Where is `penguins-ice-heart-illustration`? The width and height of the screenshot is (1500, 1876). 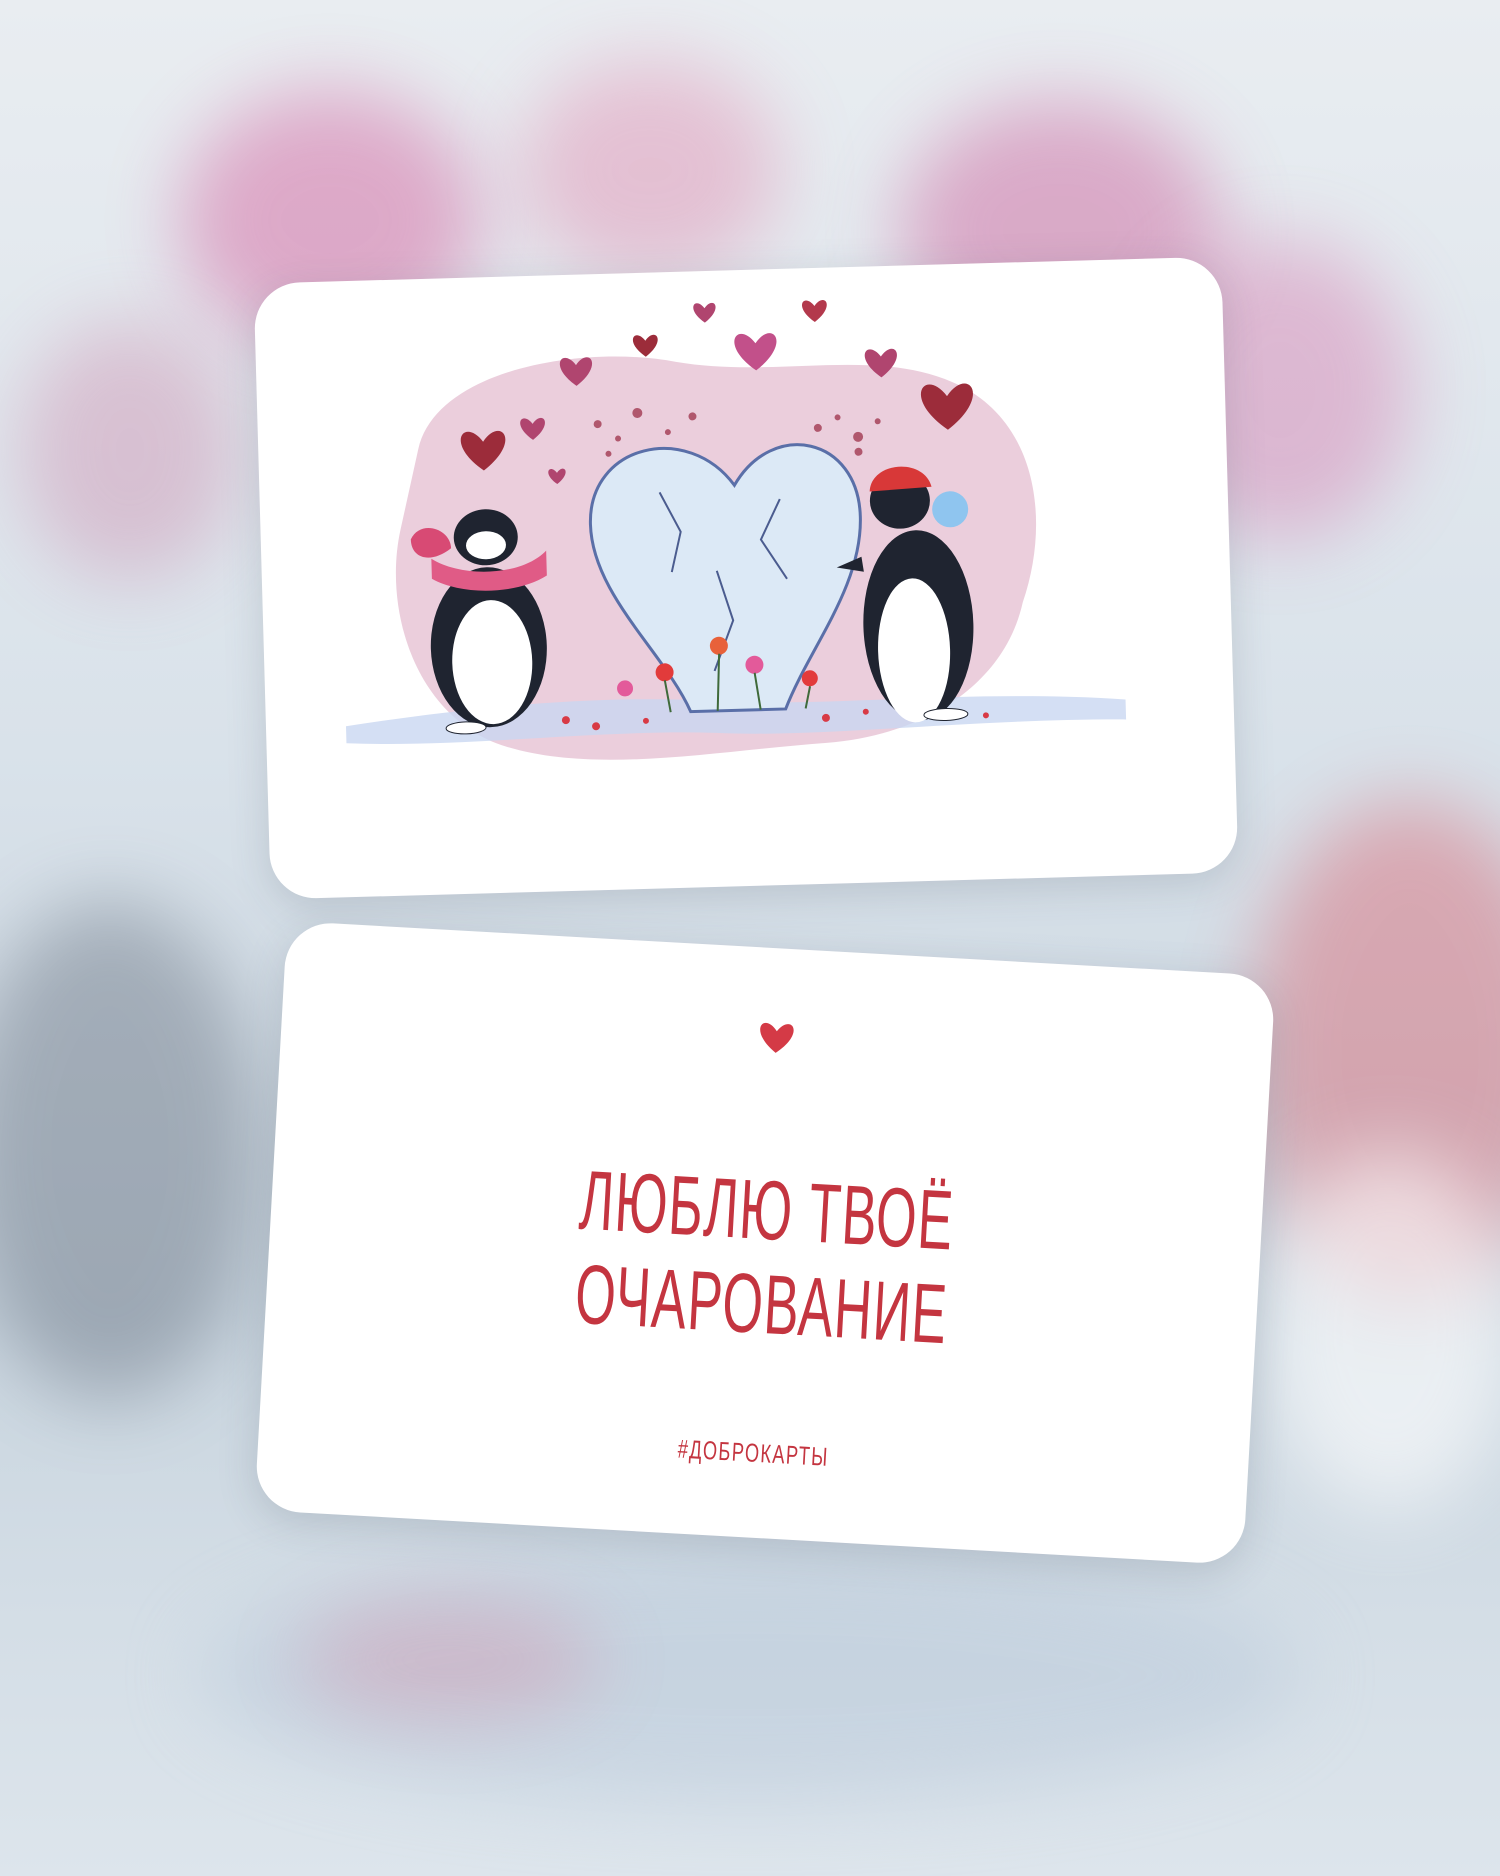
penguins-ice-heart-illustration is located at coordinates (736, 530).